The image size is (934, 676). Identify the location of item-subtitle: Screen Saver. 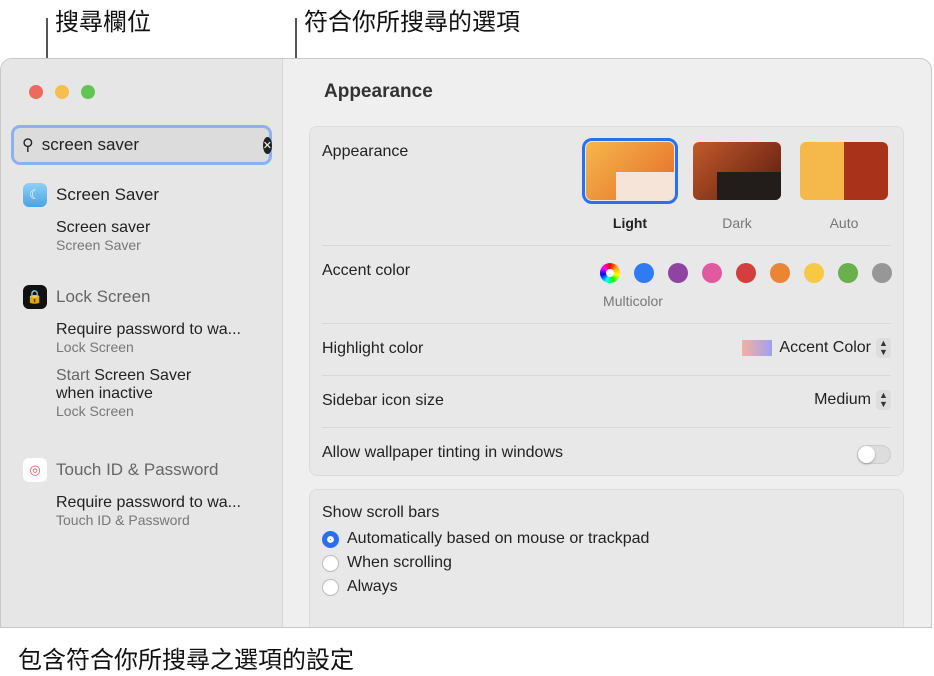
(98, 245).